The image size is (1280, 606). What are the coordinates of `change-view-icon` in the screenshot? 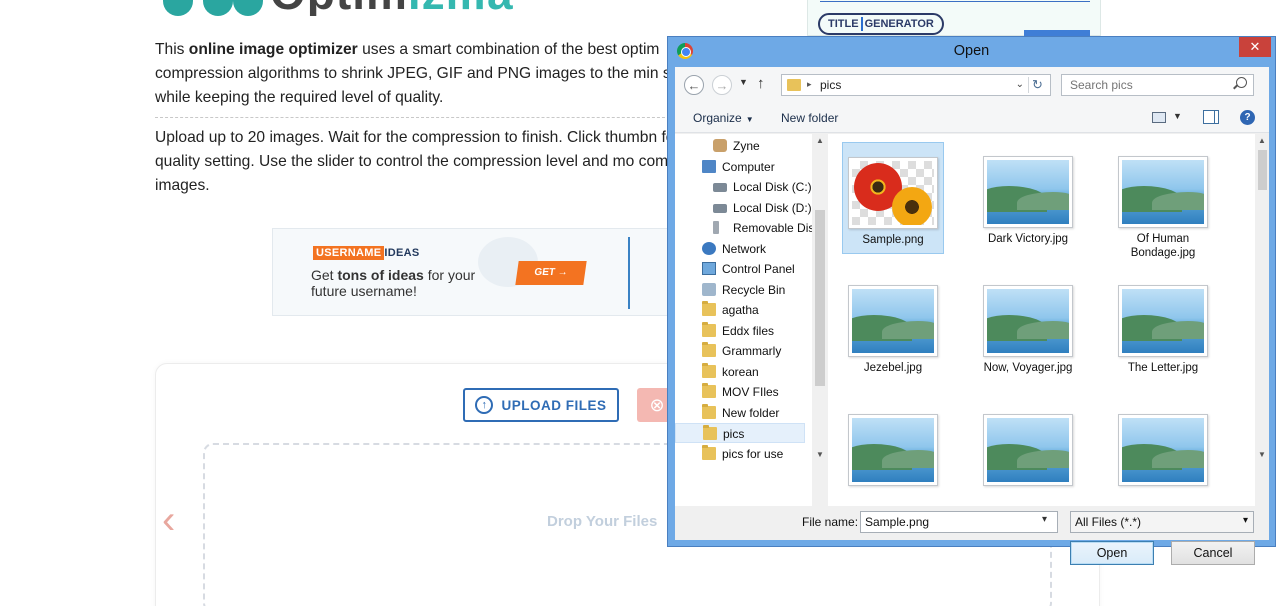 It's located at (1159, 117).